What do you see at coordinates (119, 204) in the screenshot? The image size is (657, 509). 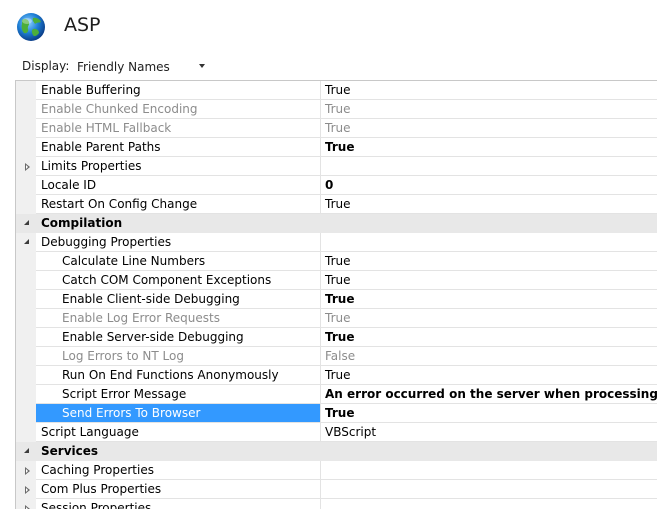 I see `property-name: Restart On Config Change` at bounding box center [119, 204].